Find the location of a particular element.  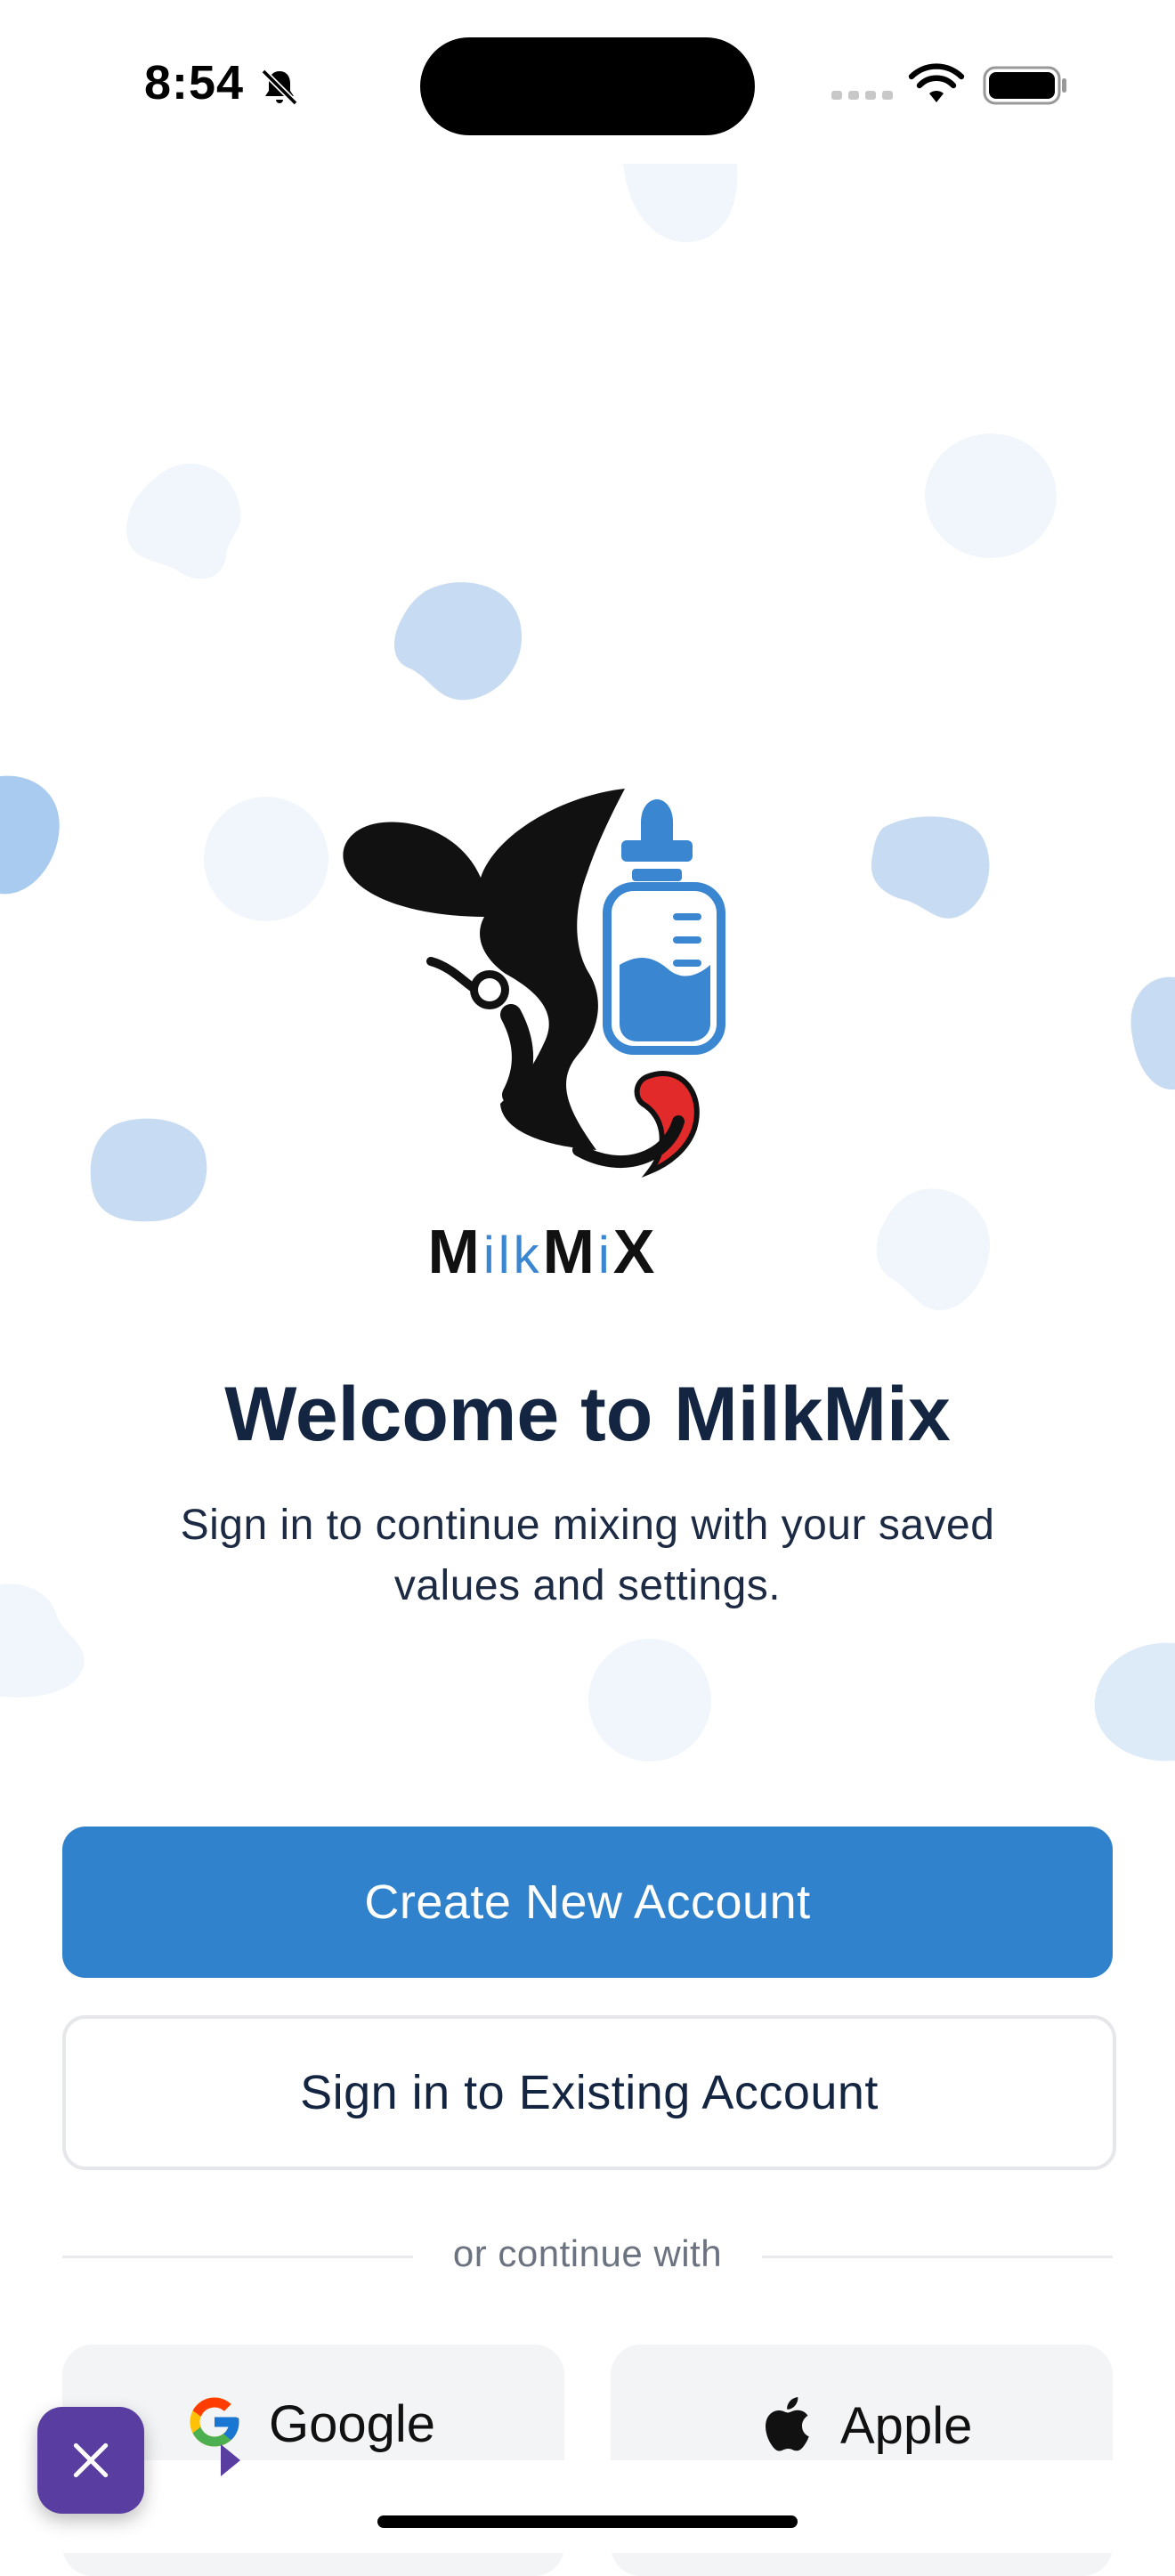

apple-icon is located at coordinates (788, 2424).